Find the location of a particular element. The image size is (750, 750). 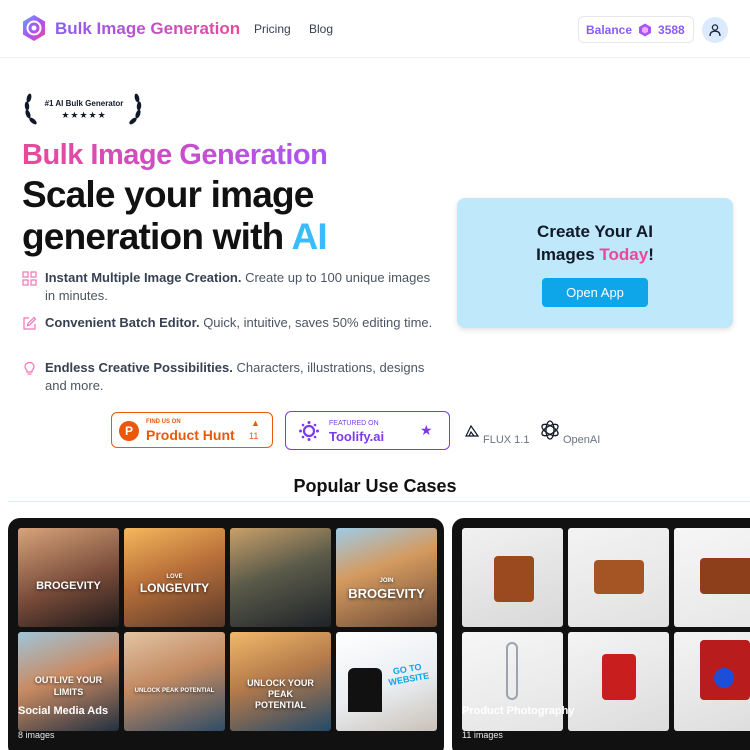

cta-title-text: Images is located at coordinates (568, 254).